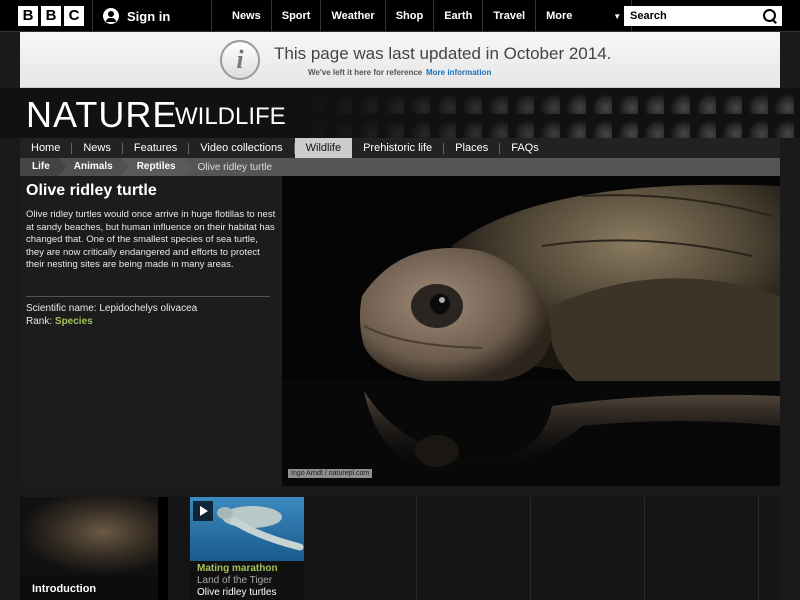 The width and height of the screenshot is (800, 600). Describe the element at coordinates (770, 16) in the screenshot. I see `search-icon` at that location.